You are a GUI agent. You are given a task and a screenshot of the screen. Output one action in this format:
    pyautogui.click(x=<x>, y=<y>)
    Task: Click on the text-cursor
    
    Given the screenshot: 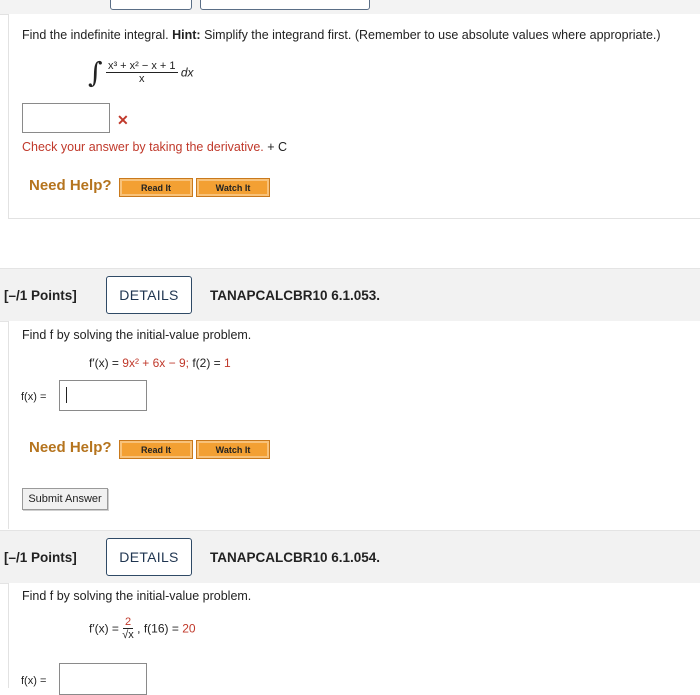 What is the action you would take?
    pyautogui.click(x=66, y=395)
    